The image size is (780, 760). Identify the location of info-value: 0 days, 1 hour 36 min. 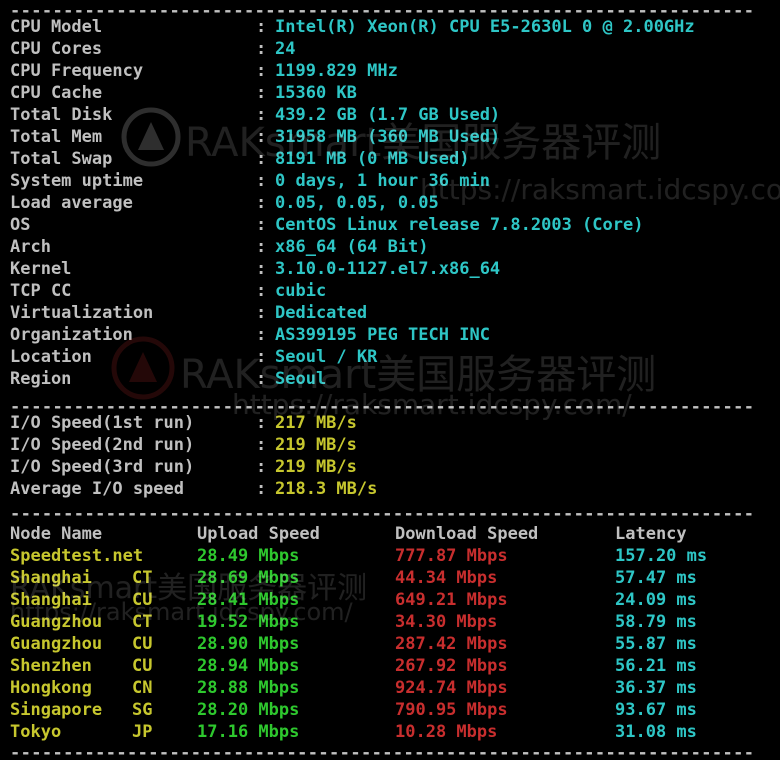
(382, 181).